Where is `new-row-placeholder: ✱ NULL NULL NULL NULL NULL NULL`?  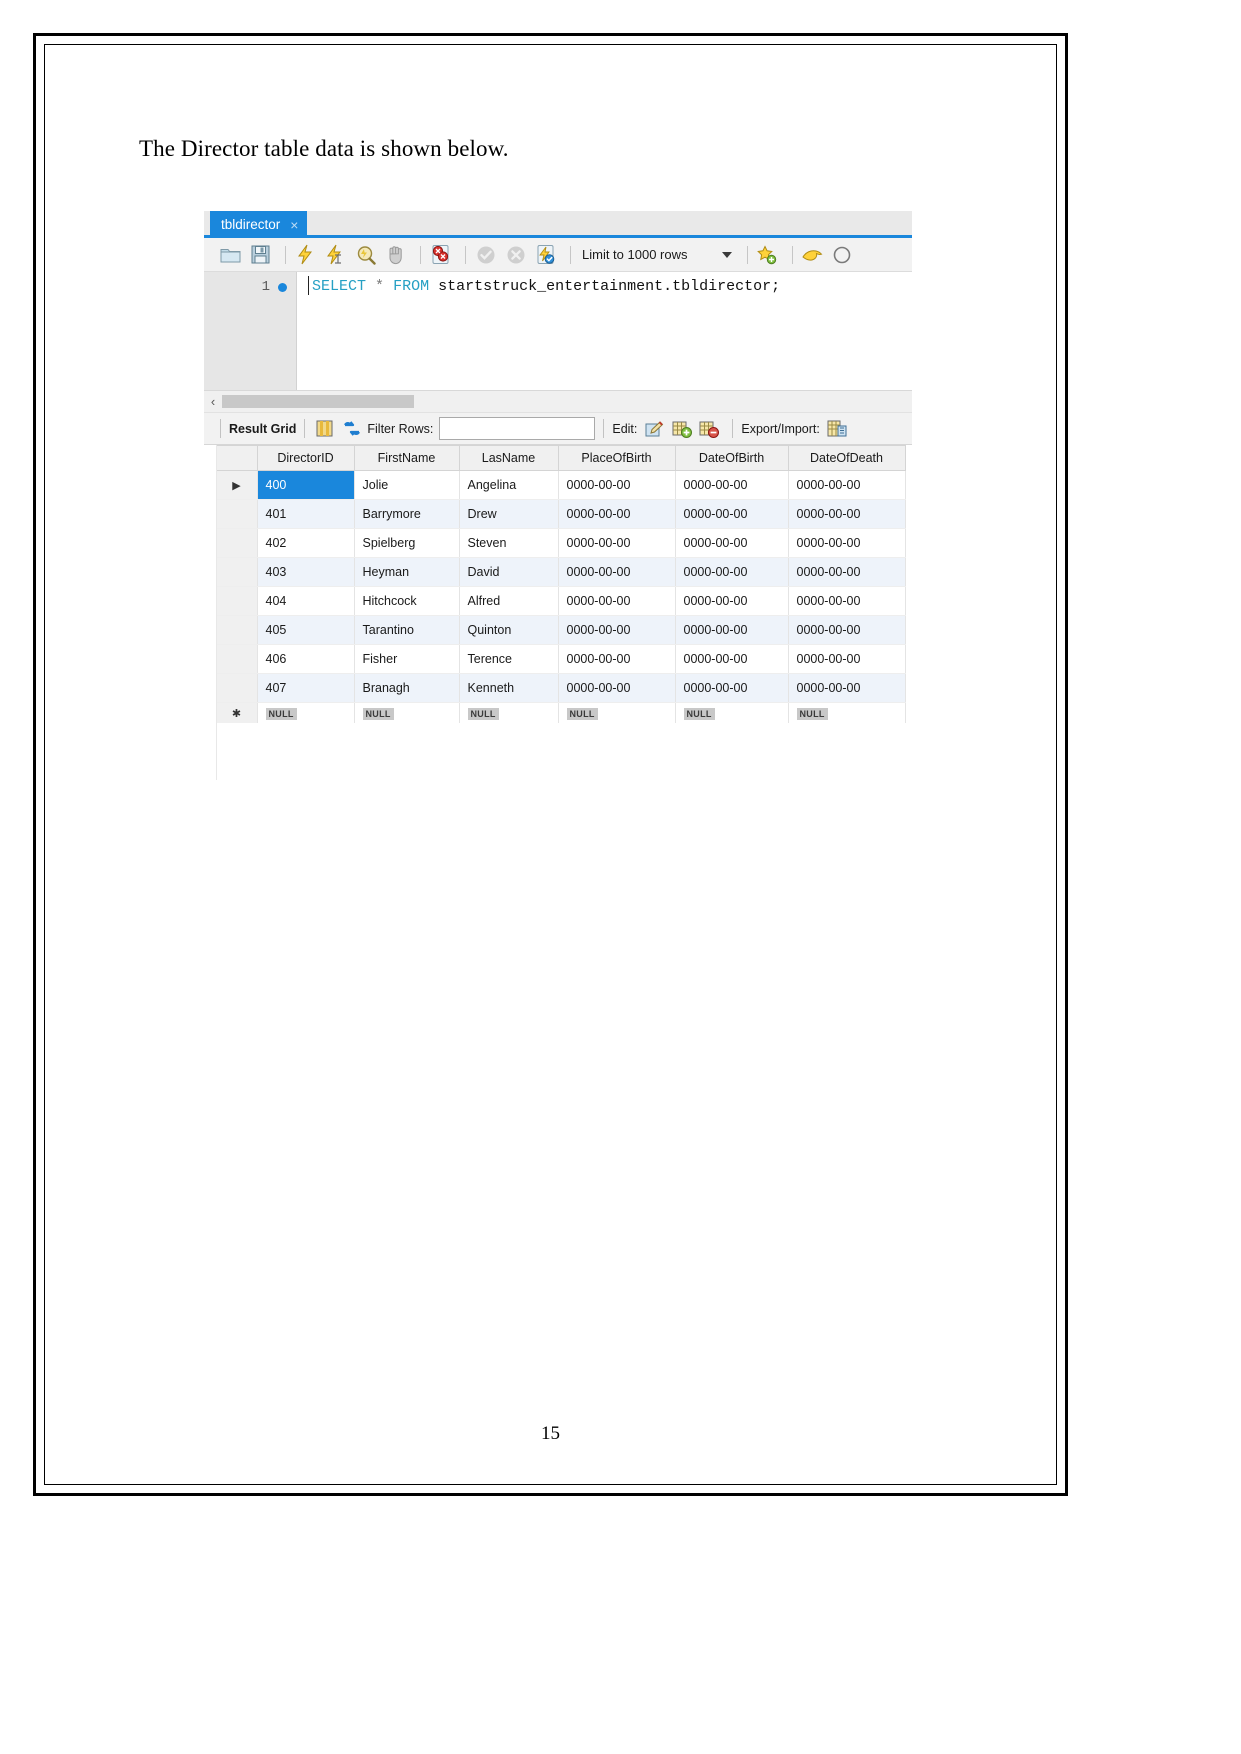
new-row-placeholder: ✱ NULL NULL NULL NULL NULL NULL is located at coordinates (561, 712).